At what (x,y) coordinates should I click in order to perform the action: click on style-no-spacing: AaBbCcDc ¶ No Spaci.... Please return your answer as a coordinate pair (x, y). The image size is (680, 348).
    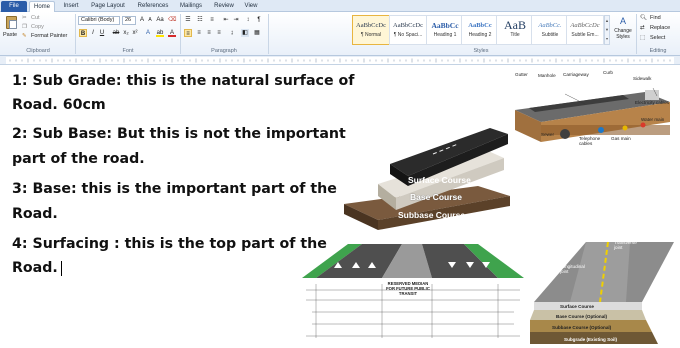
    Looking at the image, I should click on (408, 30).